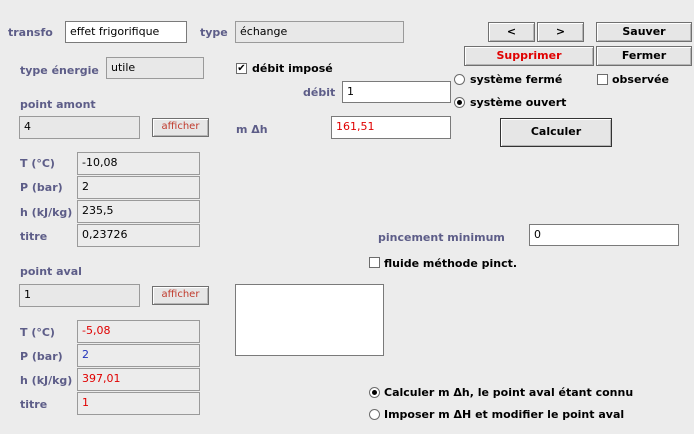 This screenshot has height=434, width=694. I want to click on aval-p-value: 2, so click(138, 355).